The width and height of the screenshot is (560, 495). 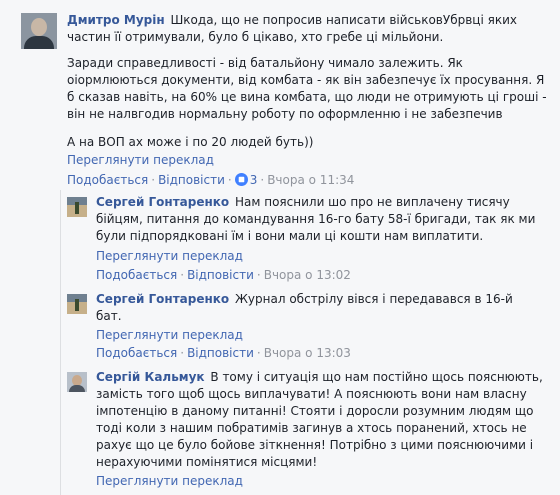 I want to click on reply-2-like-link: Подобається, so click(x=136, y=353).